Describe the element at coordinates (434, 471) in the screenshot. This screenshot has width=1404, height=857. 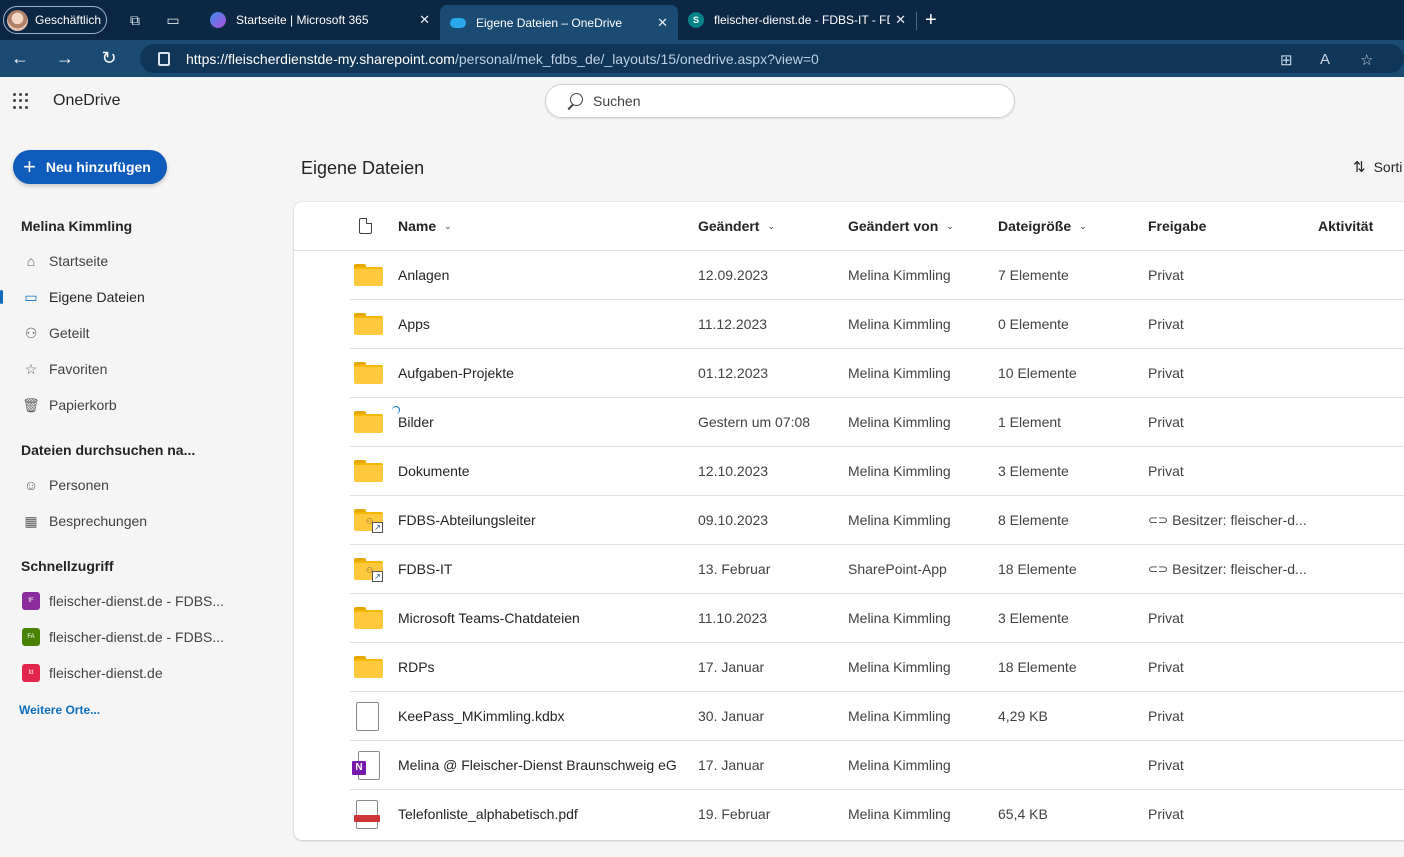
I see `file-name: Dokumente` at that location.